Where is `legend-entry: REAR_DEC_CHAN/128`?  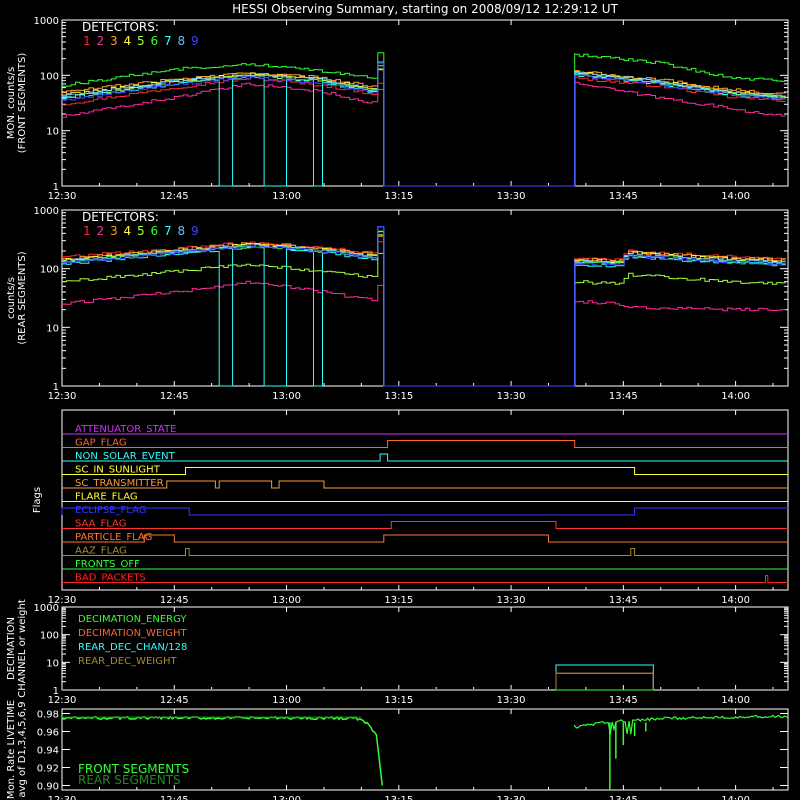 legend-entry: REAR_DEC_CHAN/128 is located at coordinates (132, 647).